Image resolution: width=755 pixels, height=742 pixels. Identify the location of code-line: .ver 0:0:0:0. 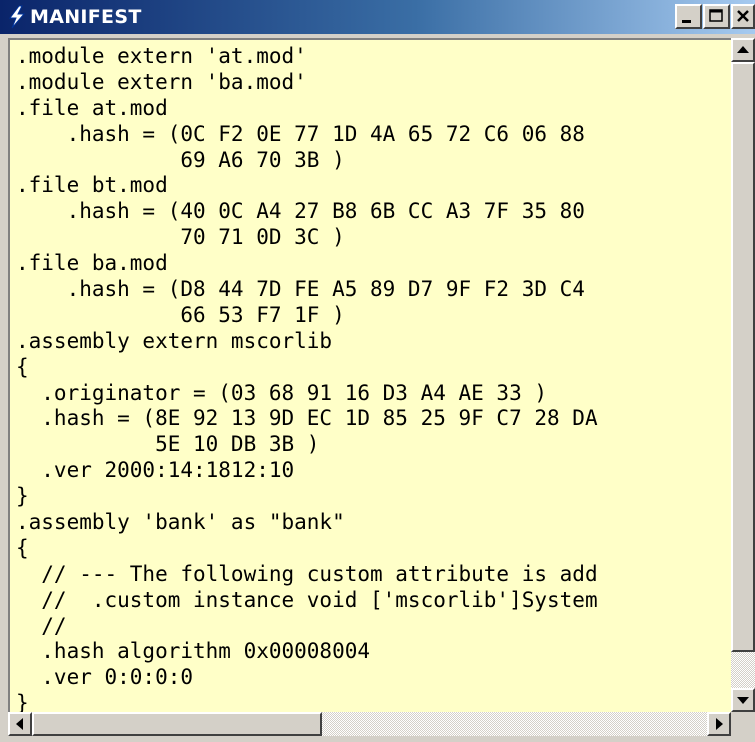
(105, 677).